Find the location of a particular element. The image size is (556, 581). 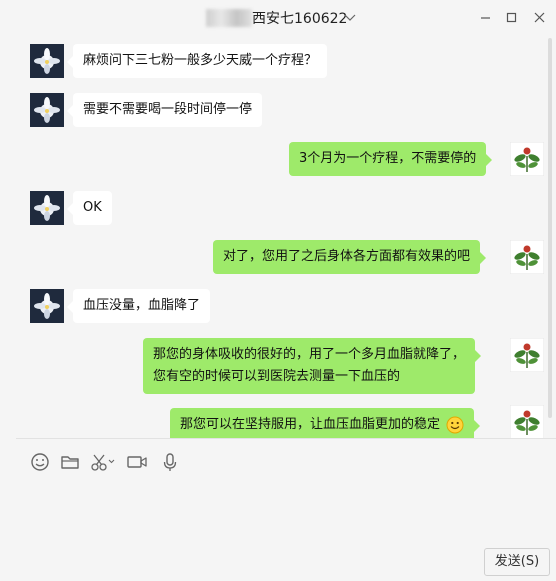

message-bubble-outgoing: 对了，您用了之后身体各方面都有效果的吧 is located at coordinates (350, 257).